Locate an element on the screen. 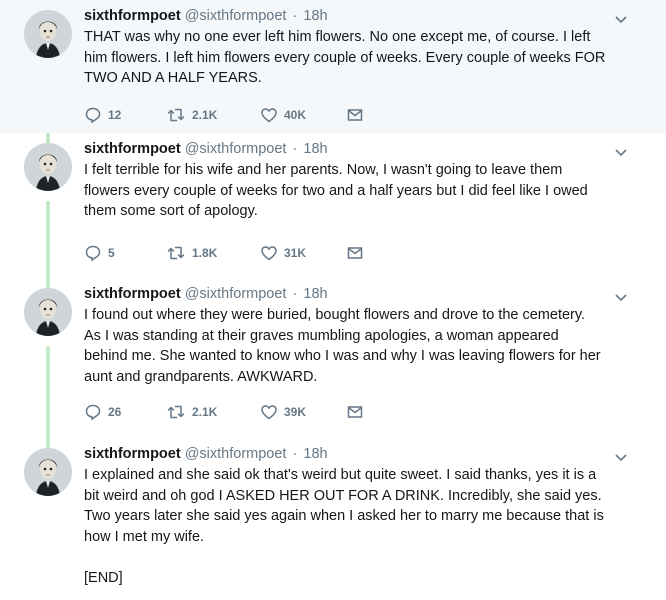 The image size is (666, 600). like-button: 39K is located at coordinates (283, 412).